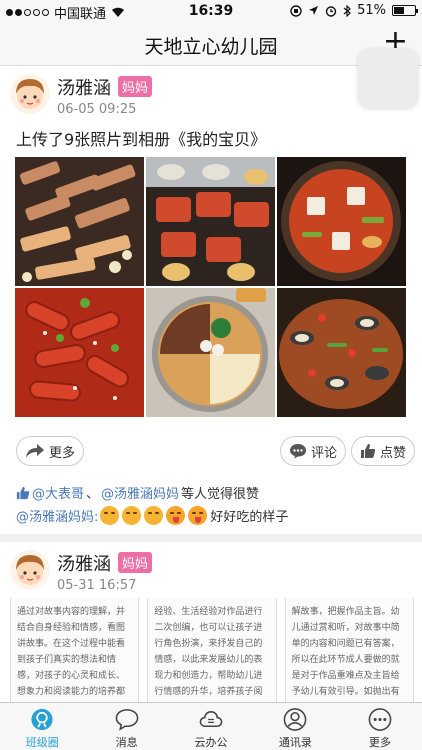 The image size is (422, 750). I want to click on post-text: 上传了9张照片到相册《我的宝贝》, so click(141, 139).